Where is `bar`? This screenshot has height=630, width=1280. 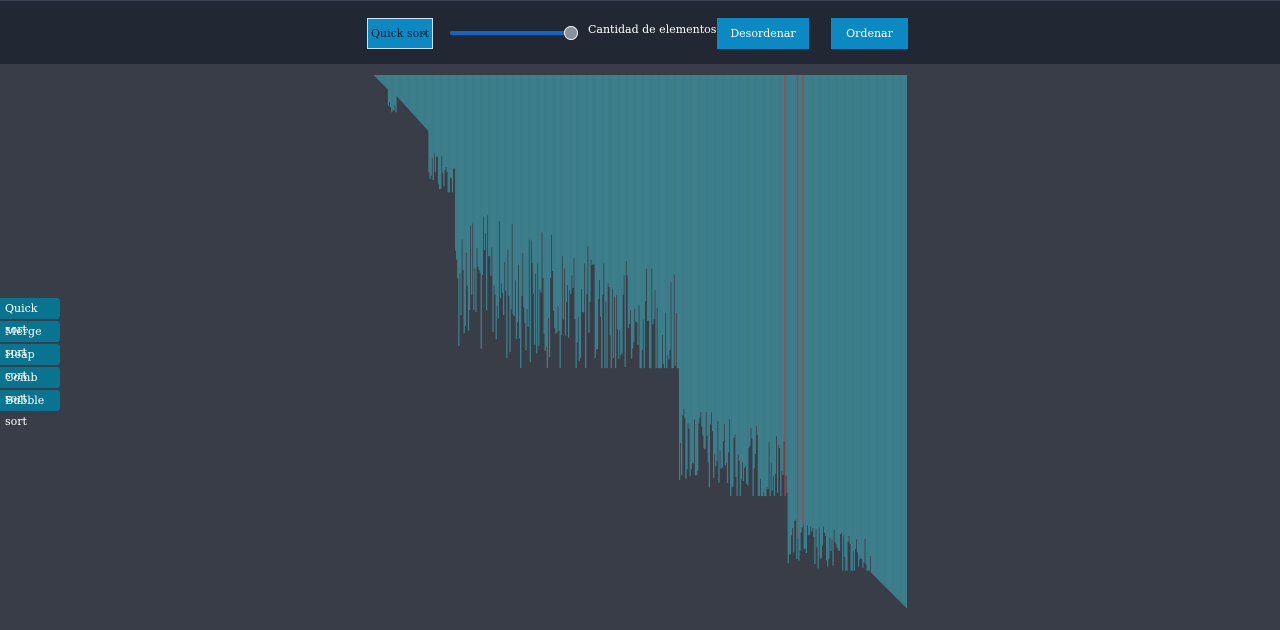 bar is located at coordinates (906, 341).